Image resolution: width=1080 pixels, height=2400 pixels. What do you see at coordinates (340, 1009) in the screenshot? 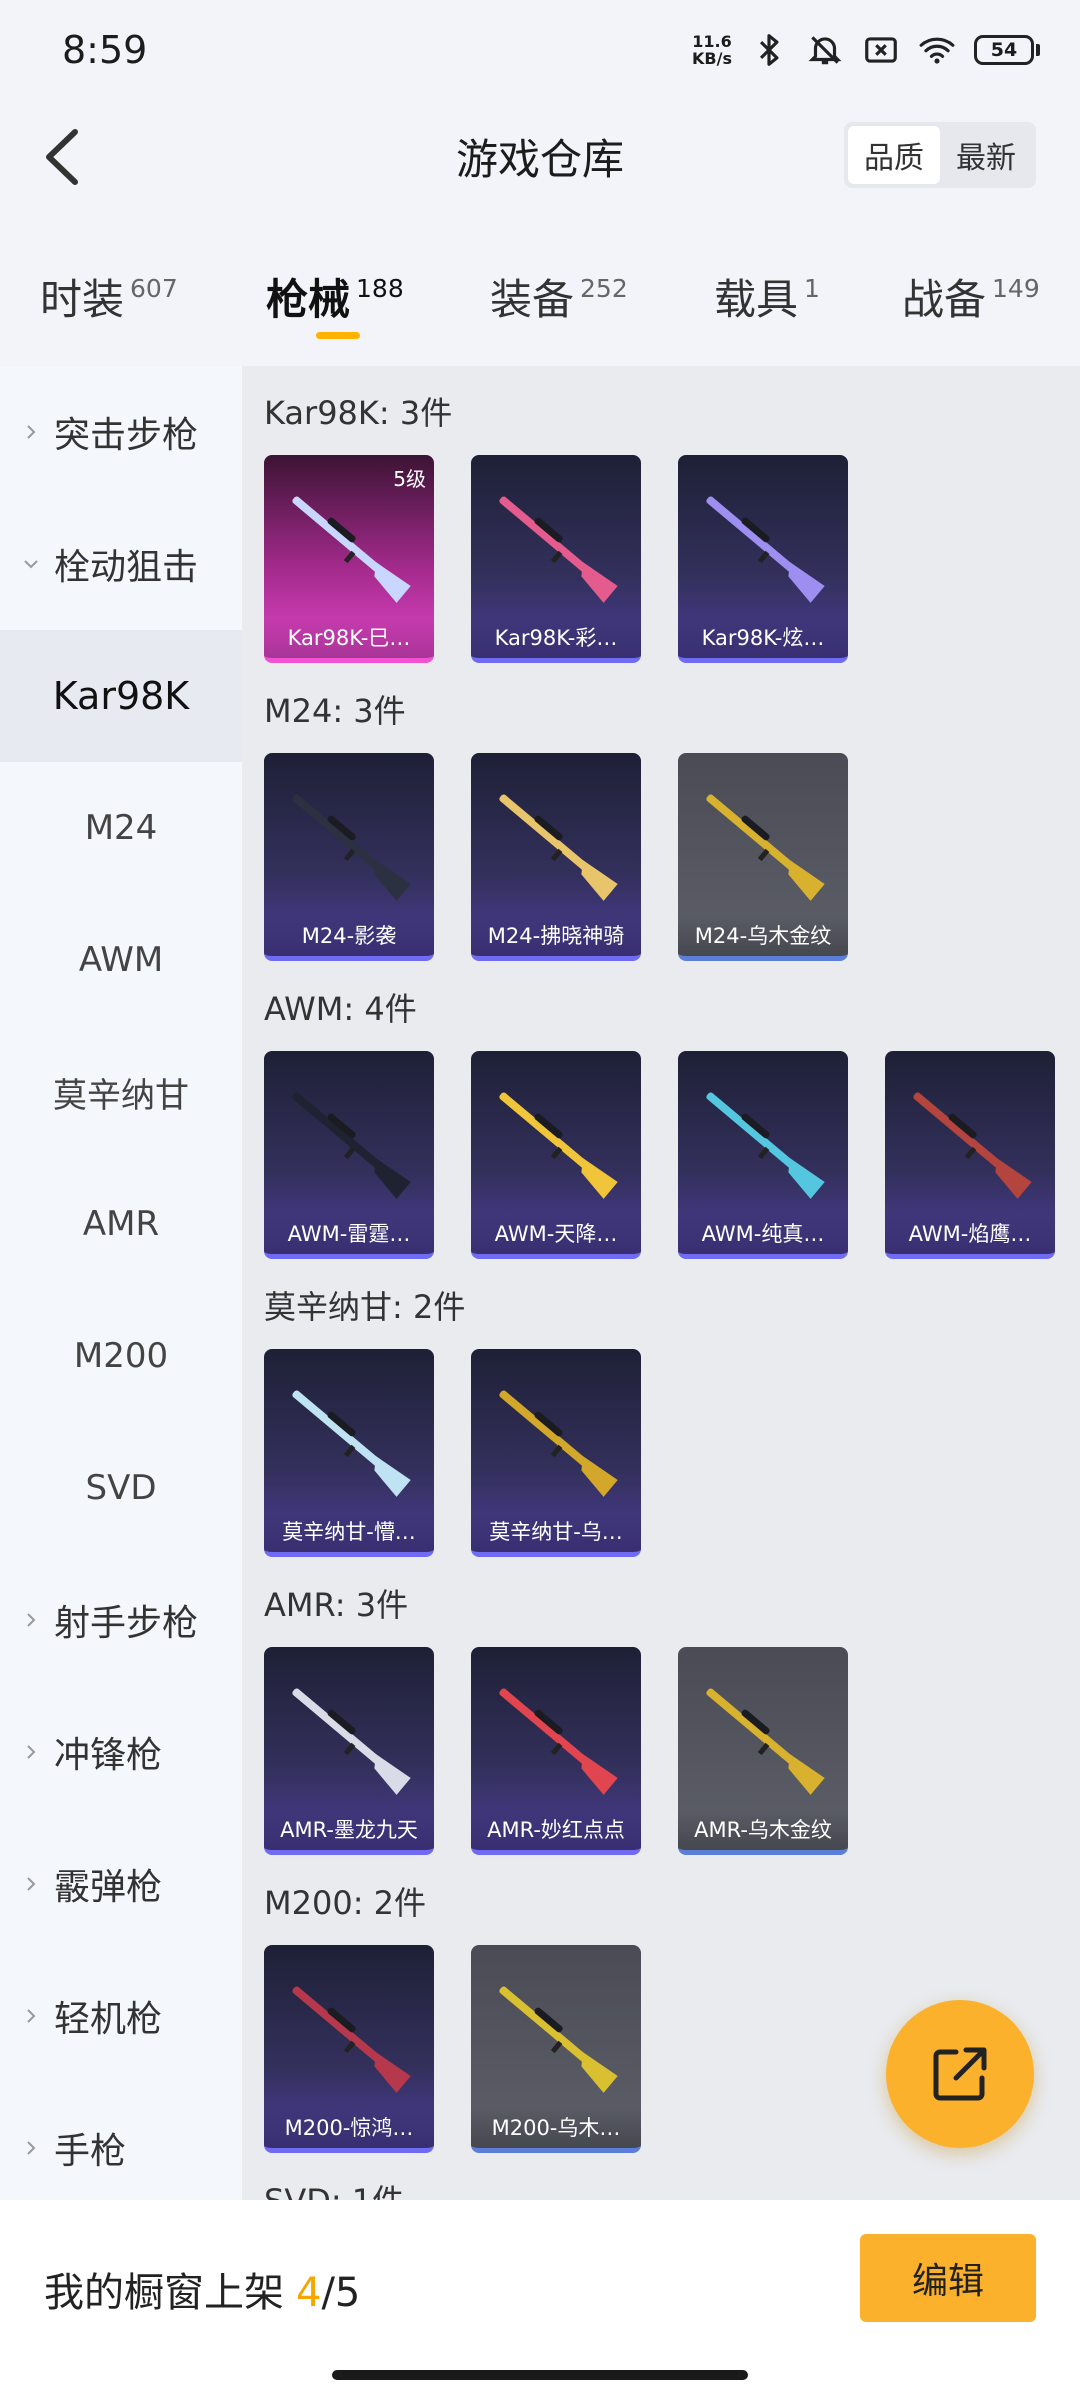
I see `group-title: AWM: 4件` at bounding box center [340, 1009].